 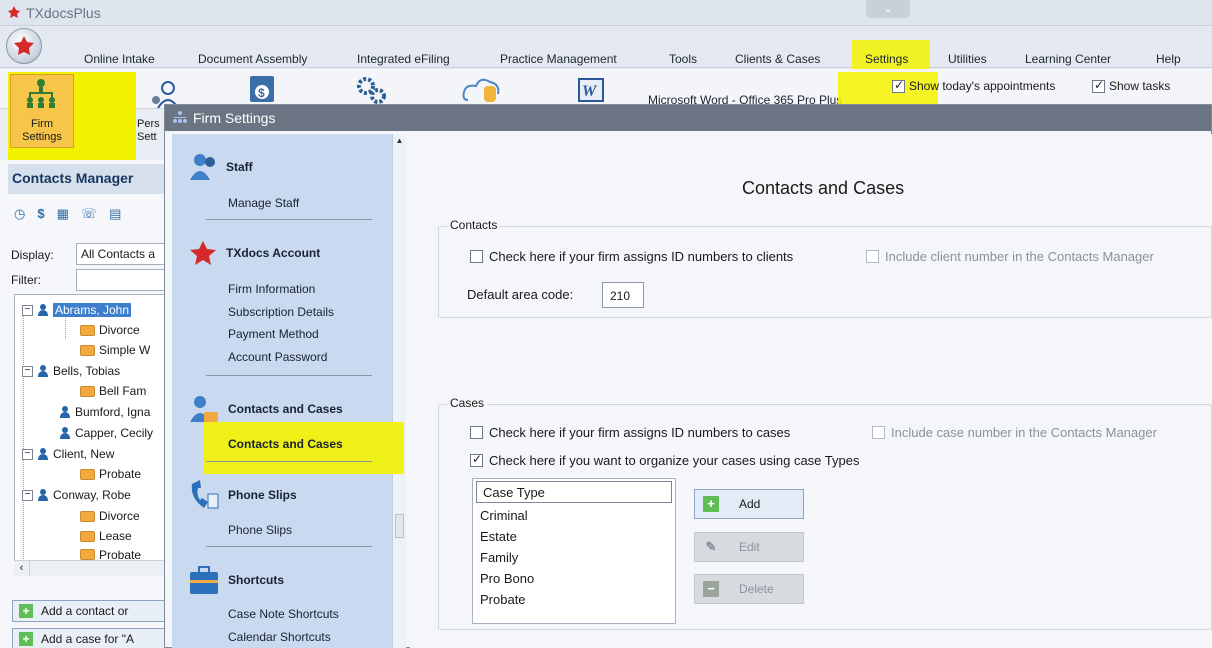 I want to click on app-orb-button, so click(x=24, y=46).